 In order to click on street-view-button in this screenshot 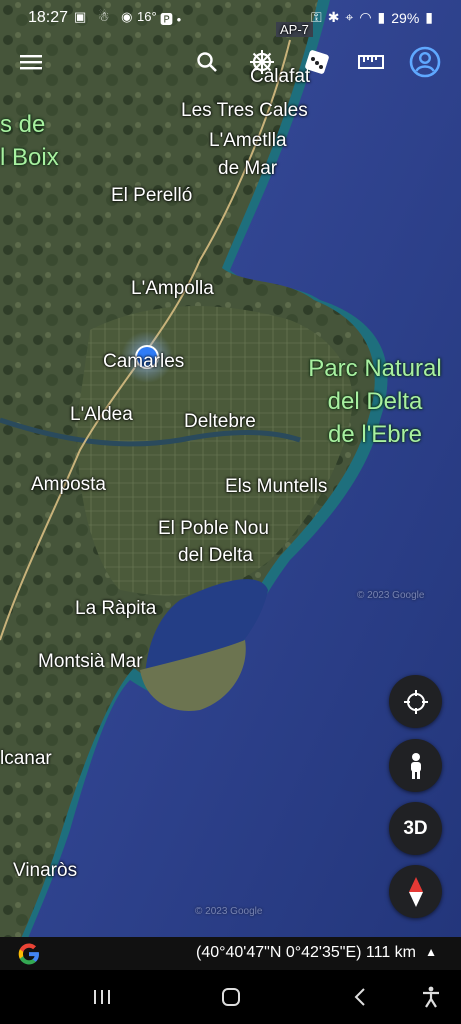, I will do `click(415, 765)`.